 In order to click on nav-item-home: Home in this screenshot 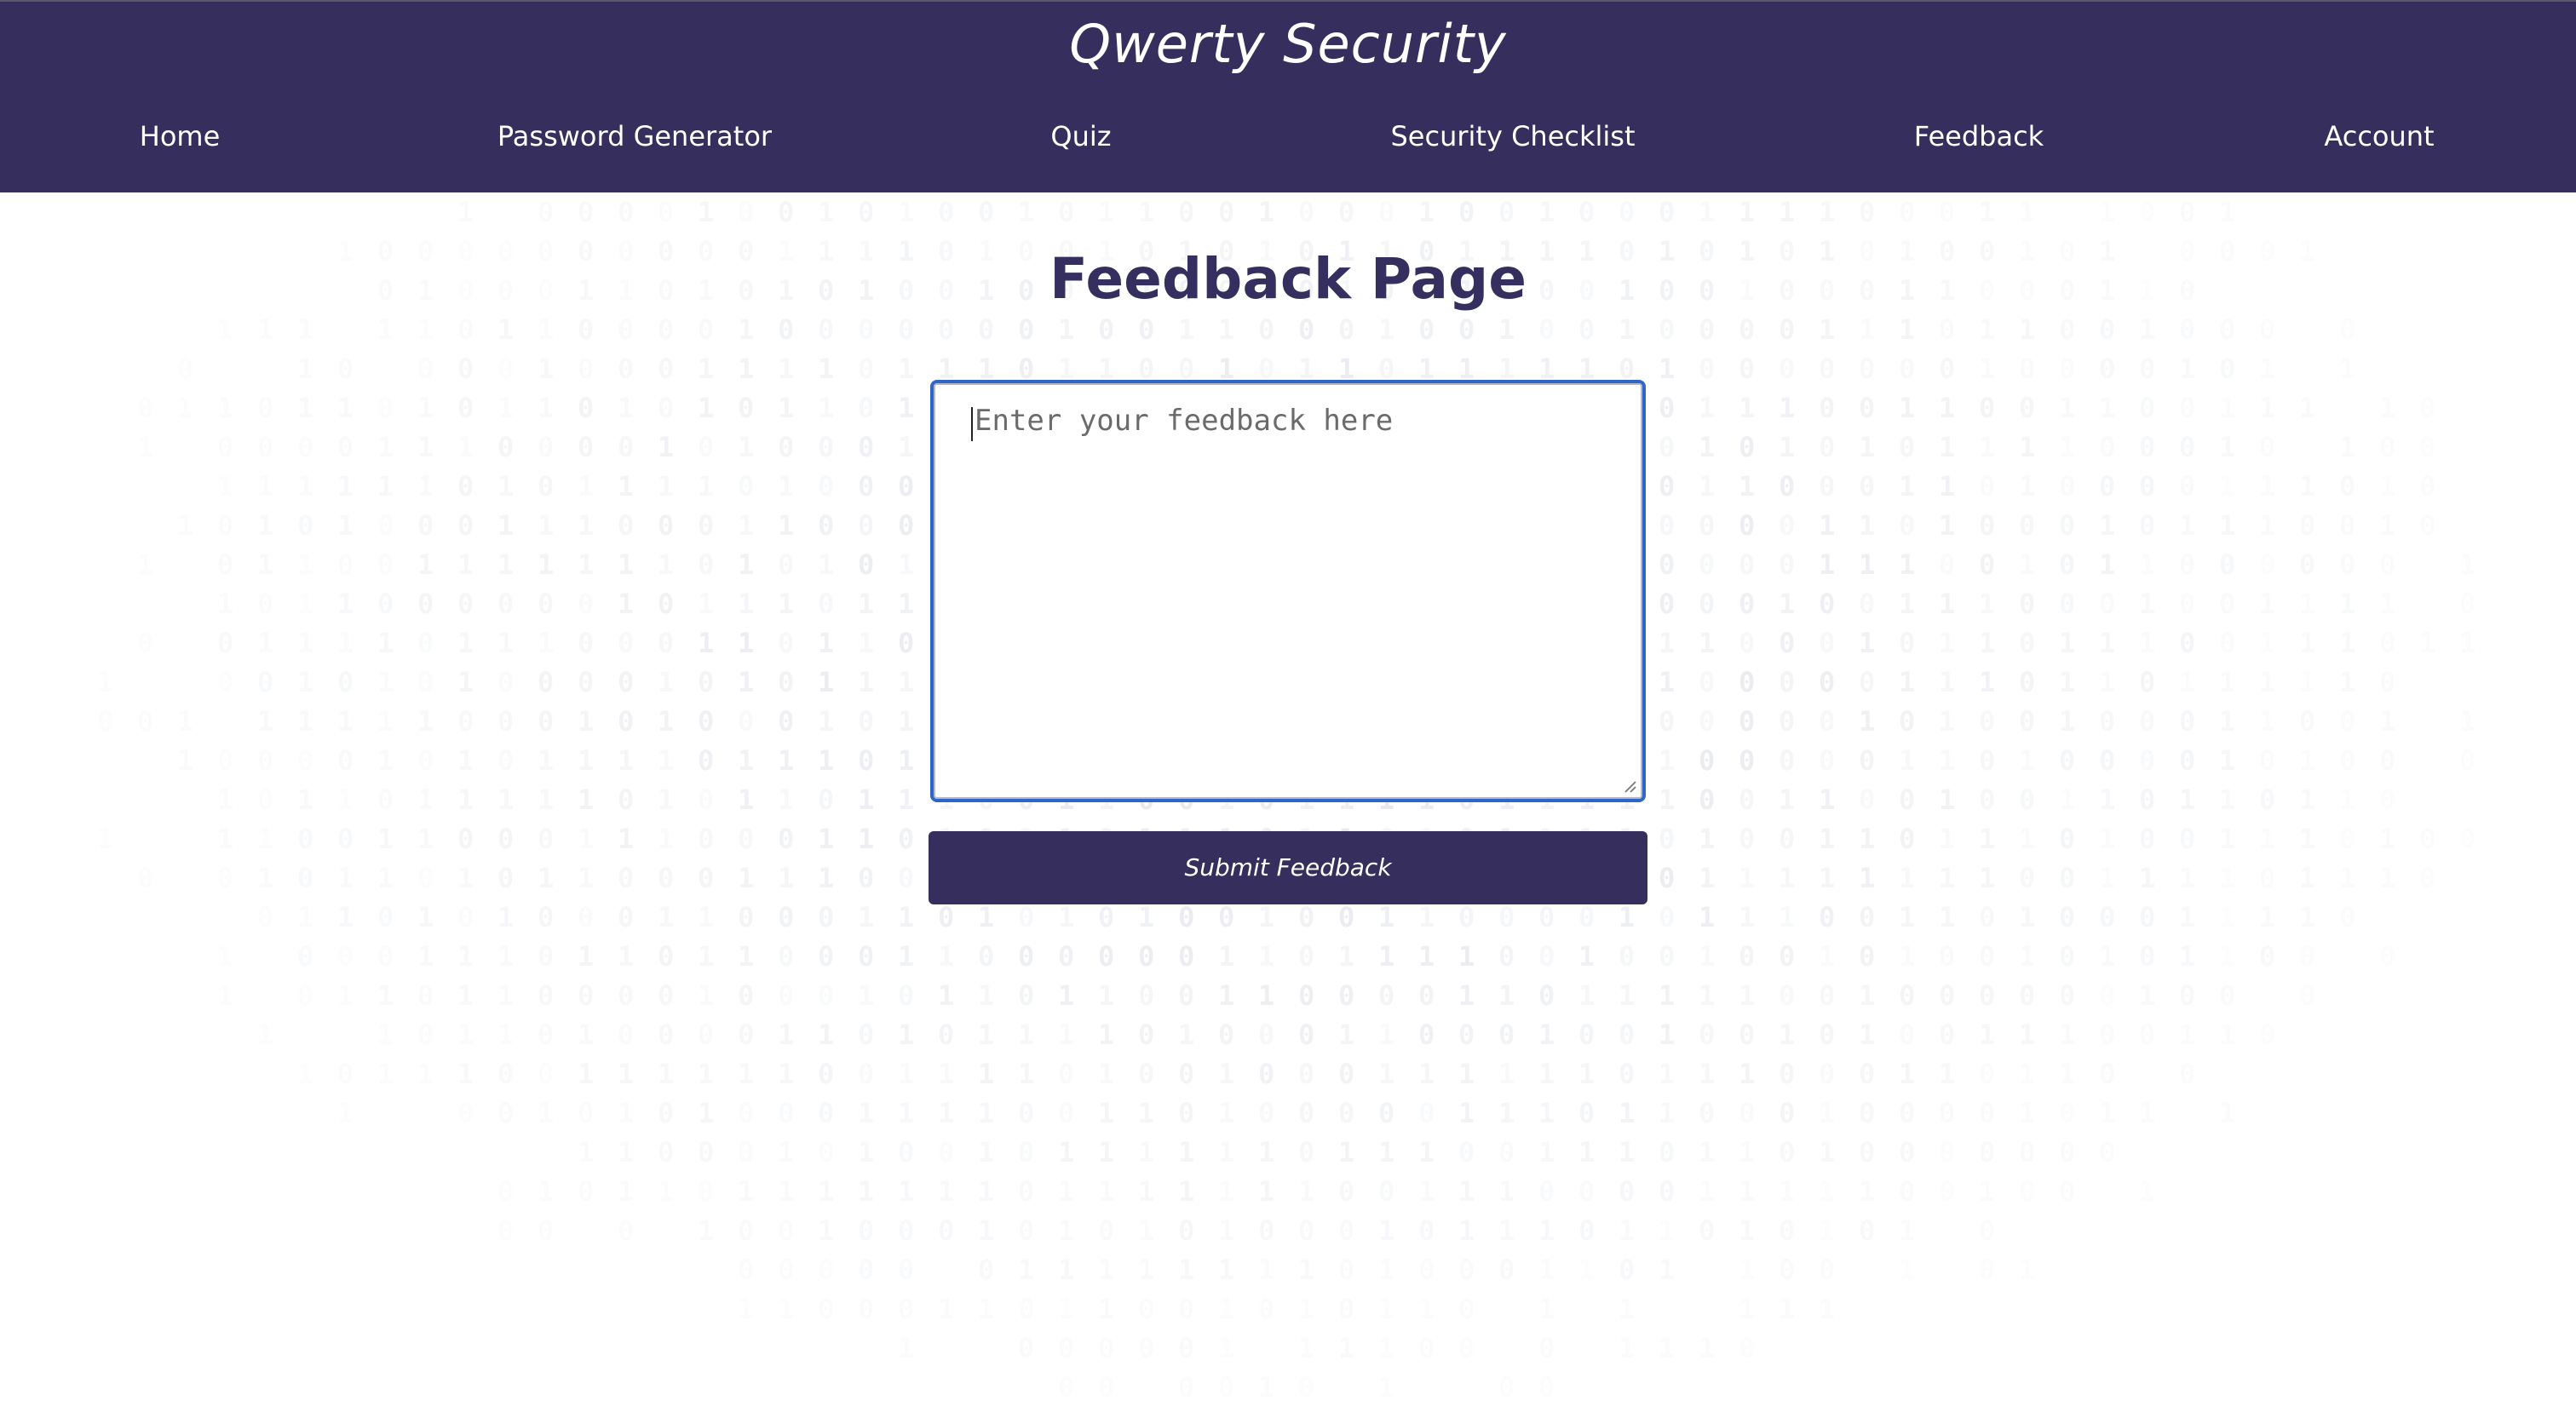, I will do `click(180, 136)`.